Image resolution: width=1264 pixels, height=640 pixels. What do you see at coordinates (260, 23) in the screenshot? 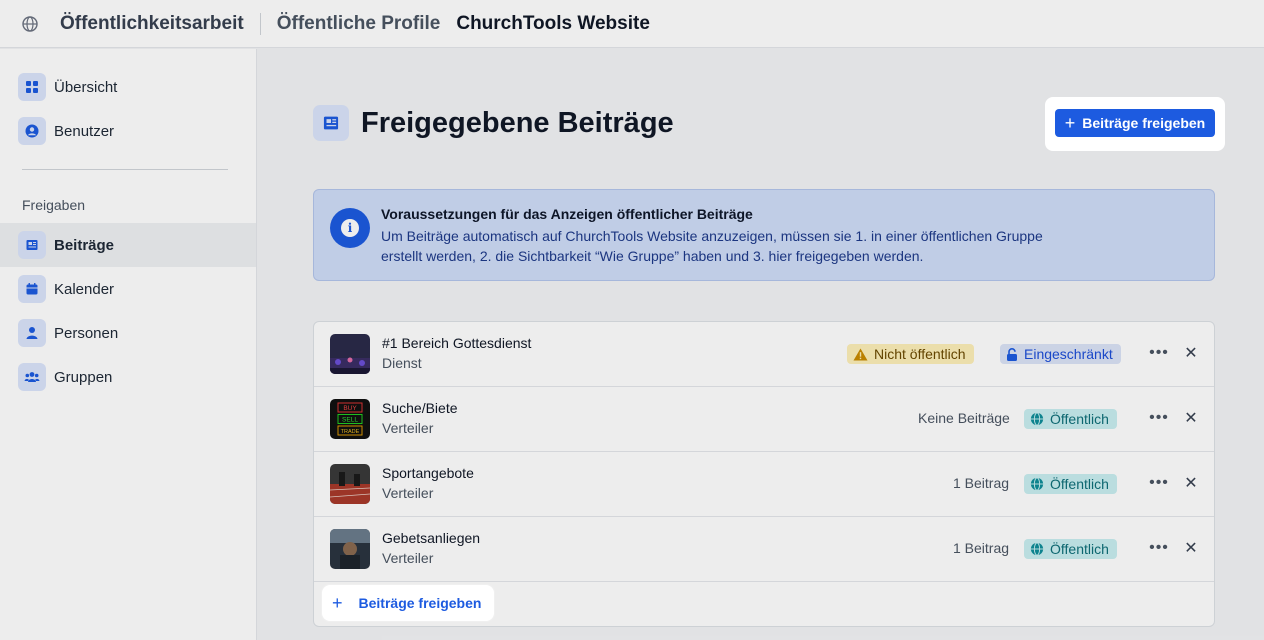
I see `breadcrumb-divider` at bounding box center [260, 23].